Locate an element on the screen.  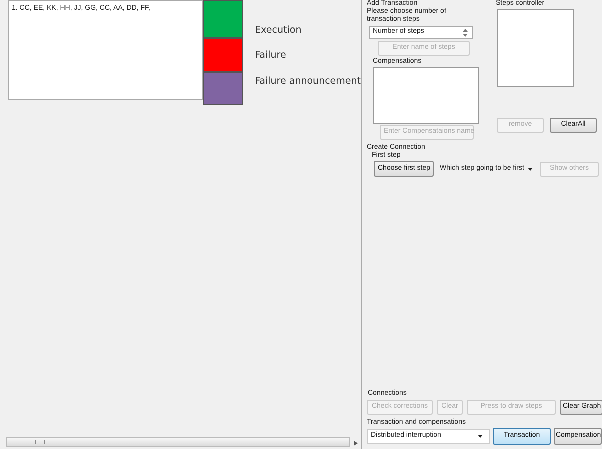
spin-arrows-icon is located at coordinates (465, 33).